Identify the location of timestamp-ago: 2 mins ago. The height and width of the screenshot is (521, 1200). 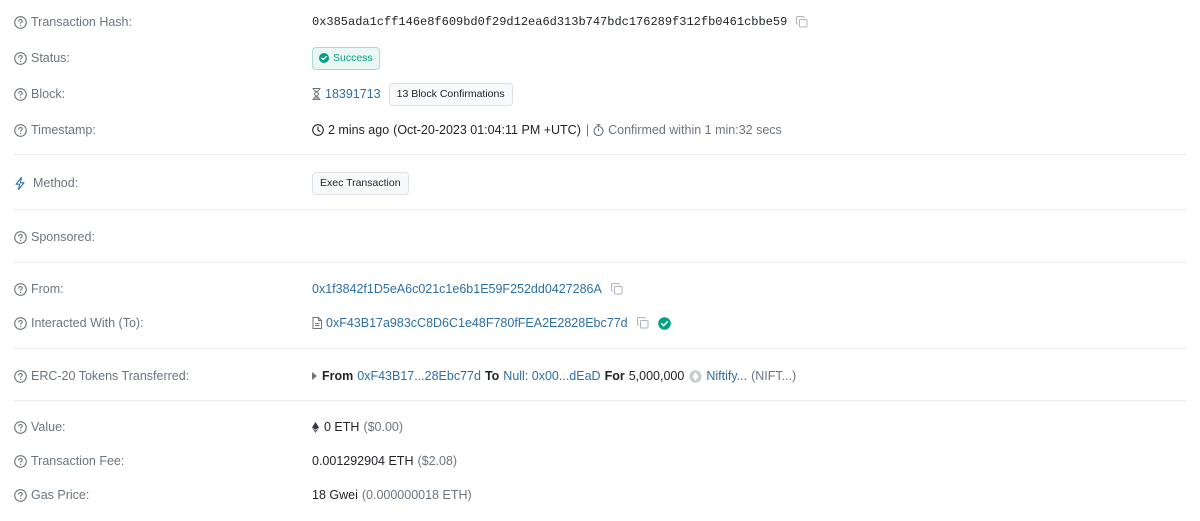
(359, 130).